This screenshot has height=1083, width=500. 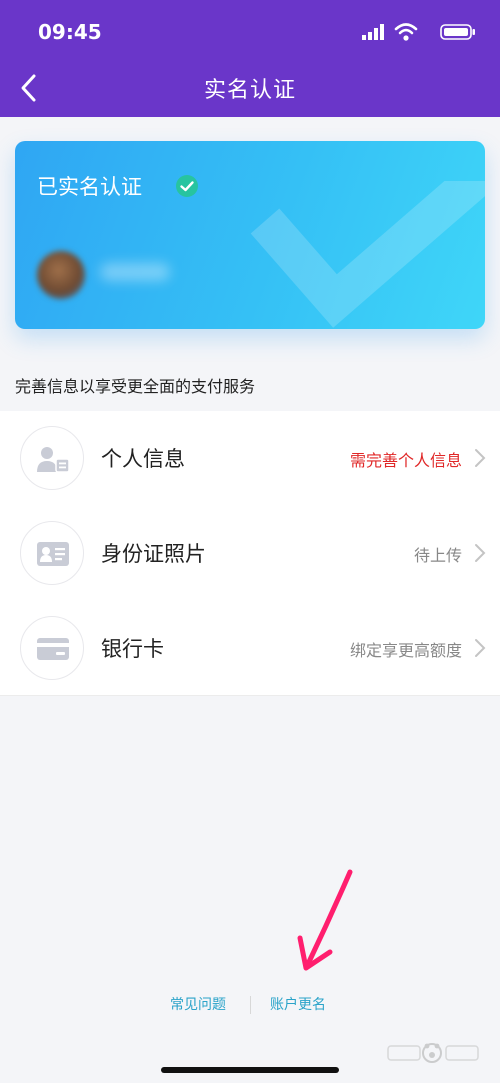 I want to click on check-circle-icon, so click(x=187, y=186).